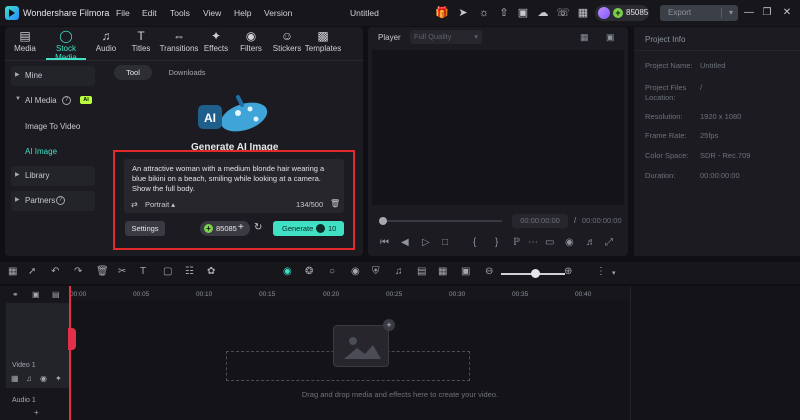 The width and height of the screenshot is (800, 420). I want to click on menu-view: View, so click(212, 13).